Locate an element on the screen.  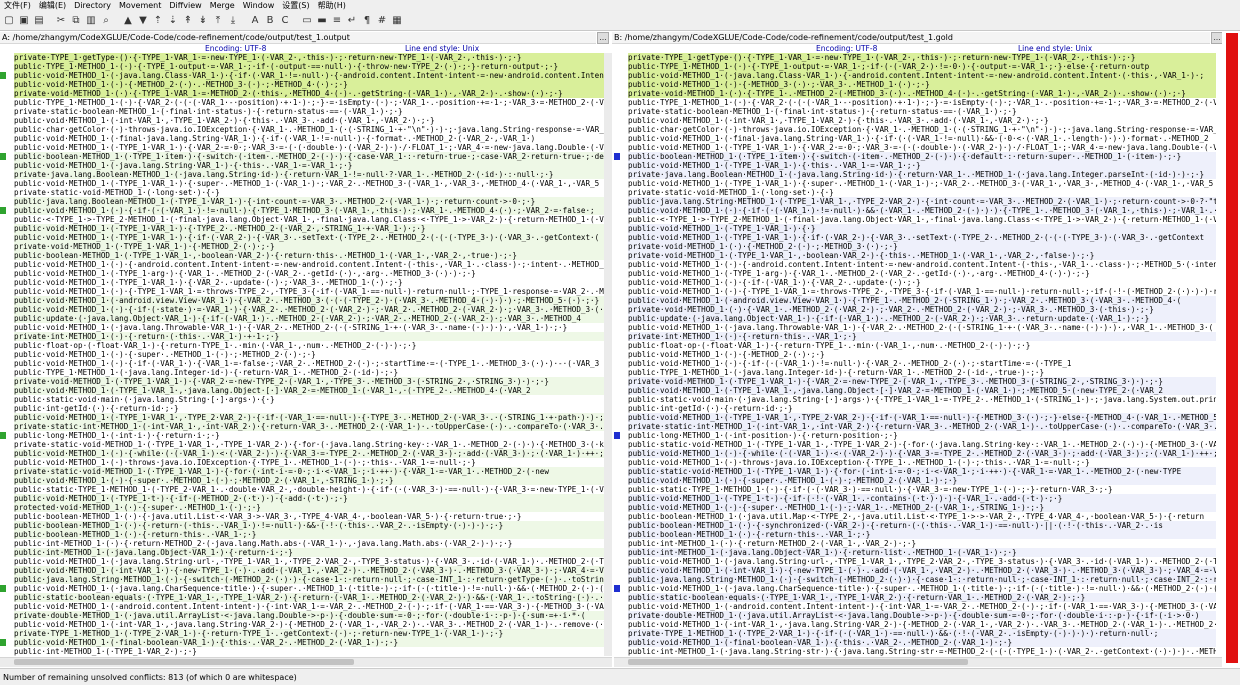
prev-unsolved-icon: ⤒ is located at coordinates (218, 21).